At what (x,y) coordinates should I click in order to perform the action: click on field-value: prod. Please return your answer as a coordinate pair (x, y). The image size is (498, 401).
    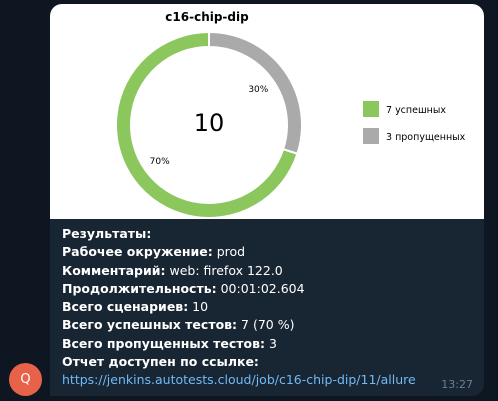
    Looking at the image, I should click on (229, 252).